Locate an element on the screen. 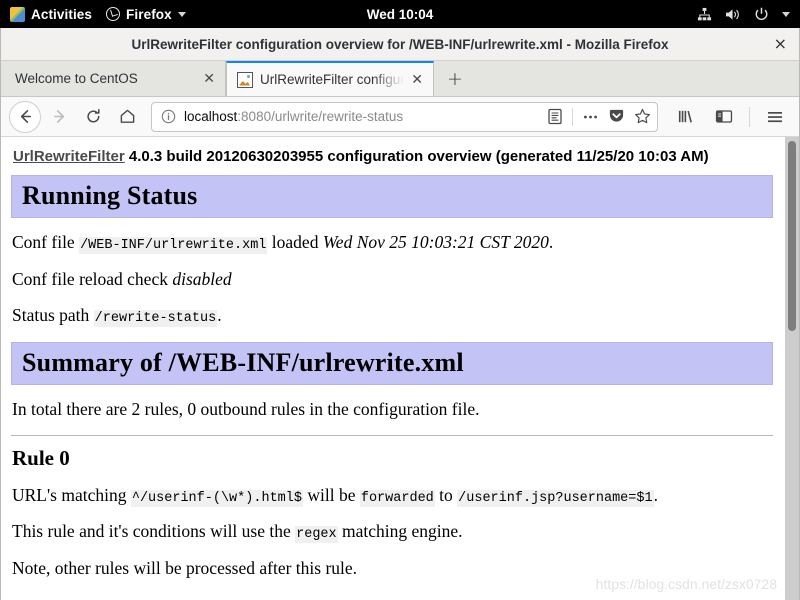 This screenshot has width=800, height=600. activities-button: Activities is located at coordinates (51, 14).